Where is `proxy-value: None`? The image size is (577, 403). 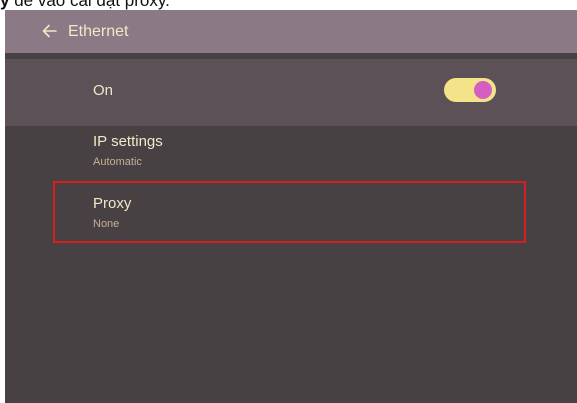 proxy-value: None is located at coordinates (106, 224).